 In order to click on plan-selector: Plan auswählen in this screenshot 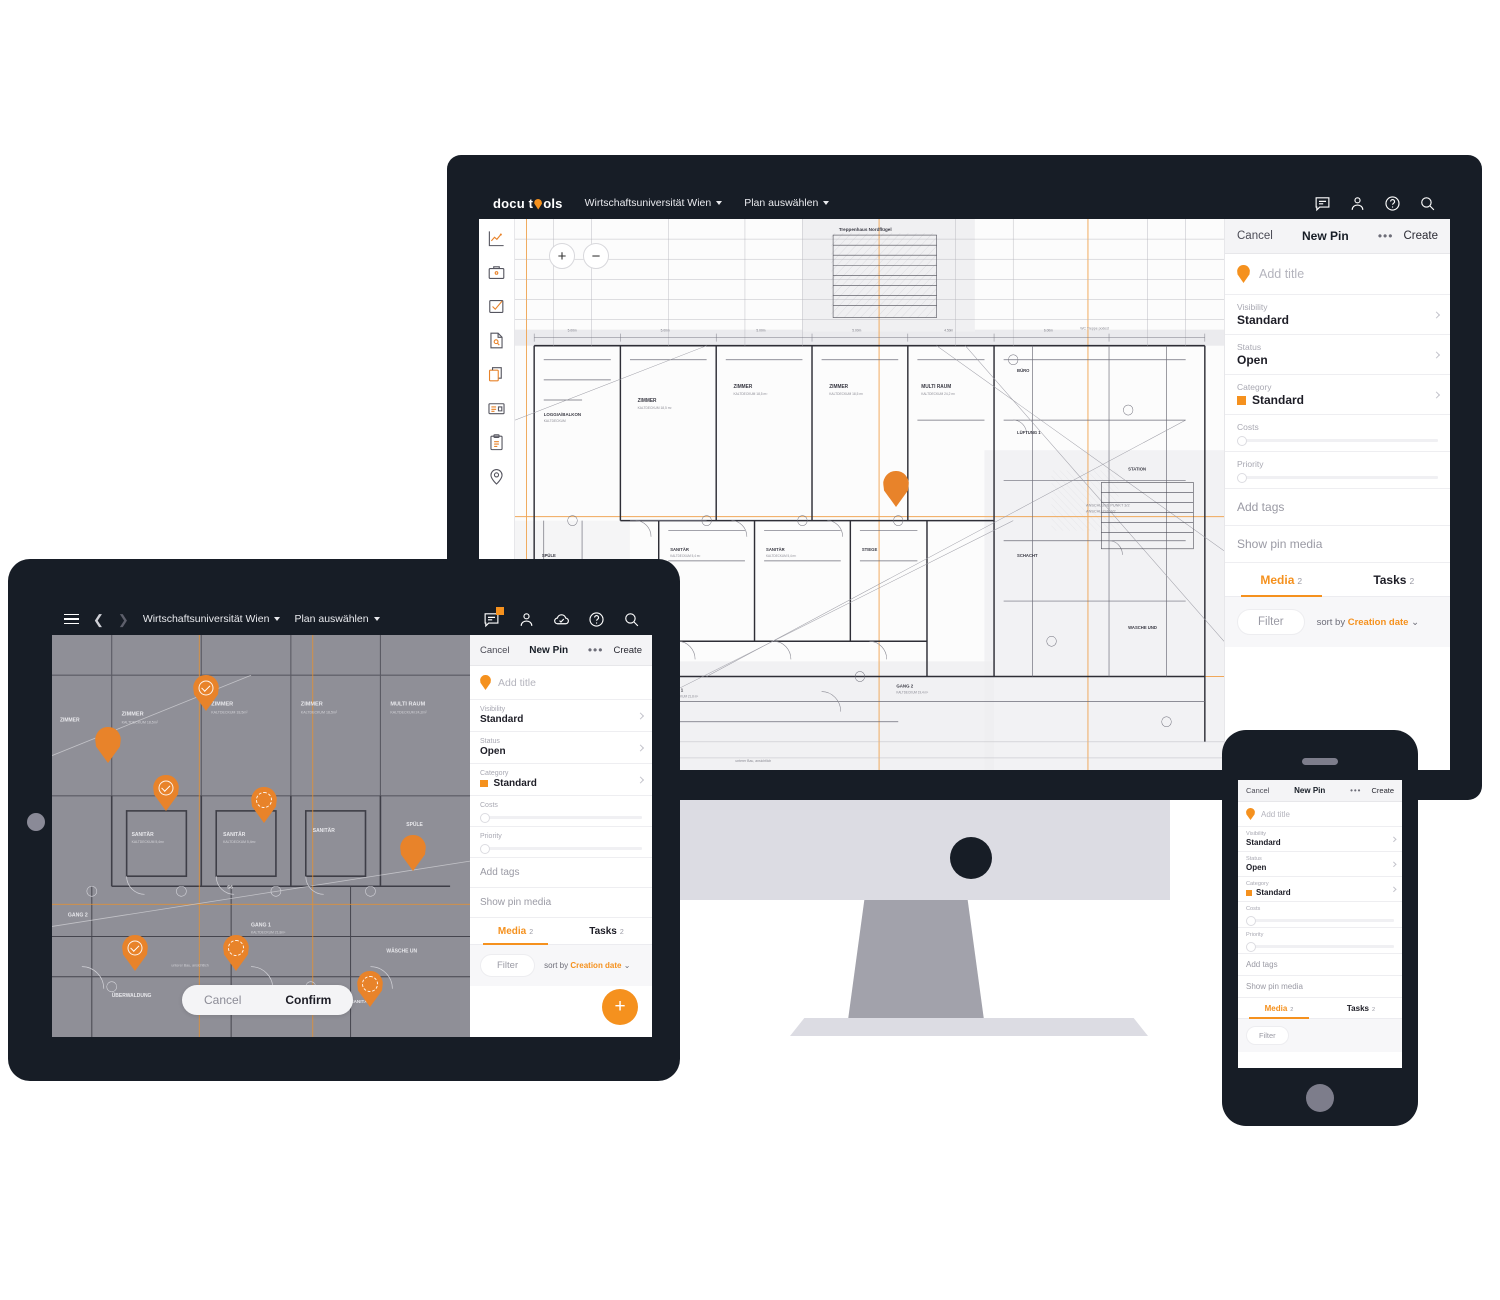, I will do `click(787, 203)`.